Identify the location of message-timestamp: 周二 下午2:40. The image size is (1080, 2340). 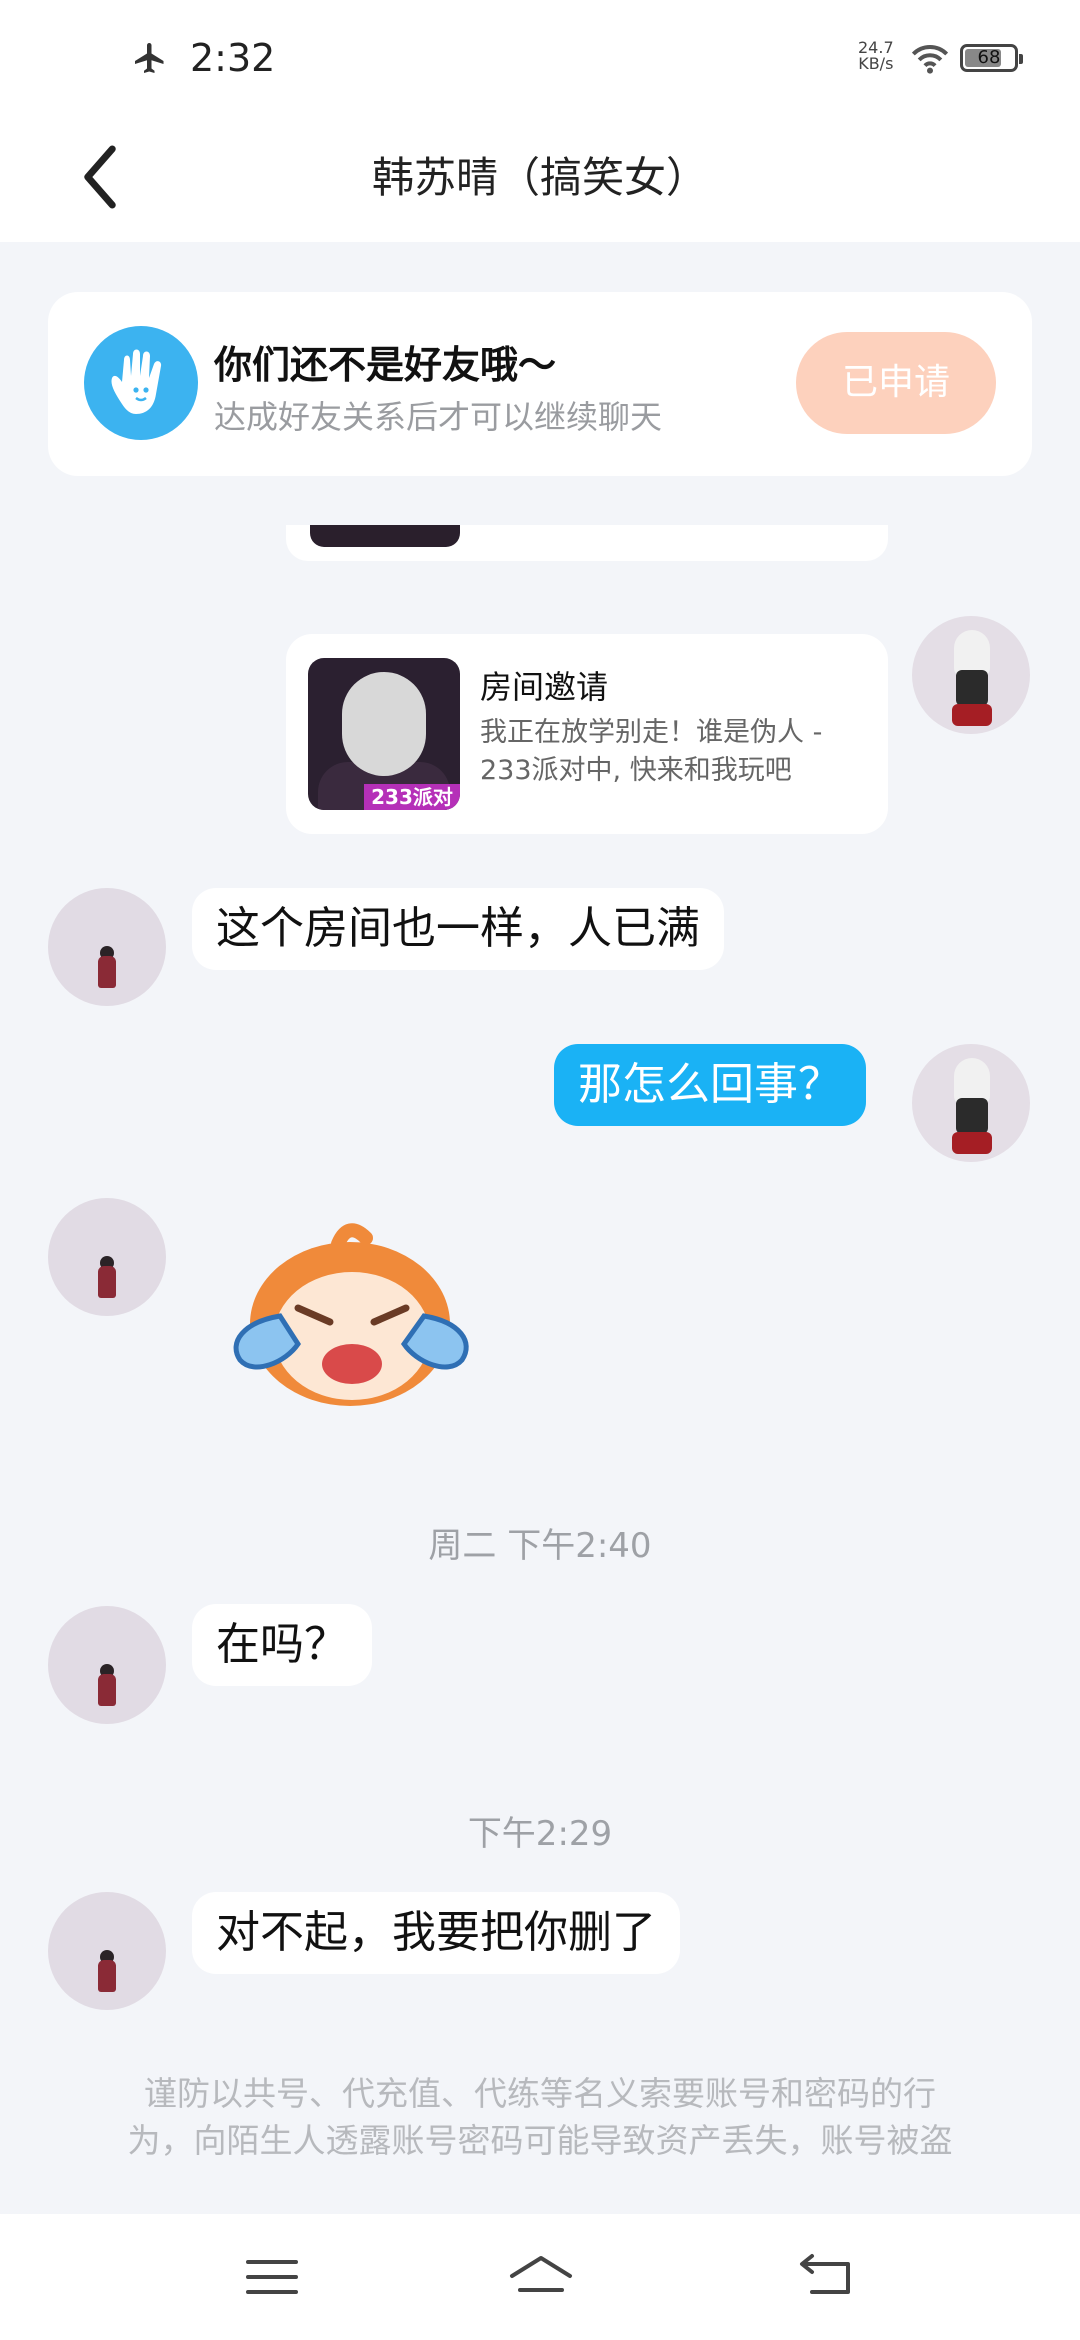
(540, 1546).